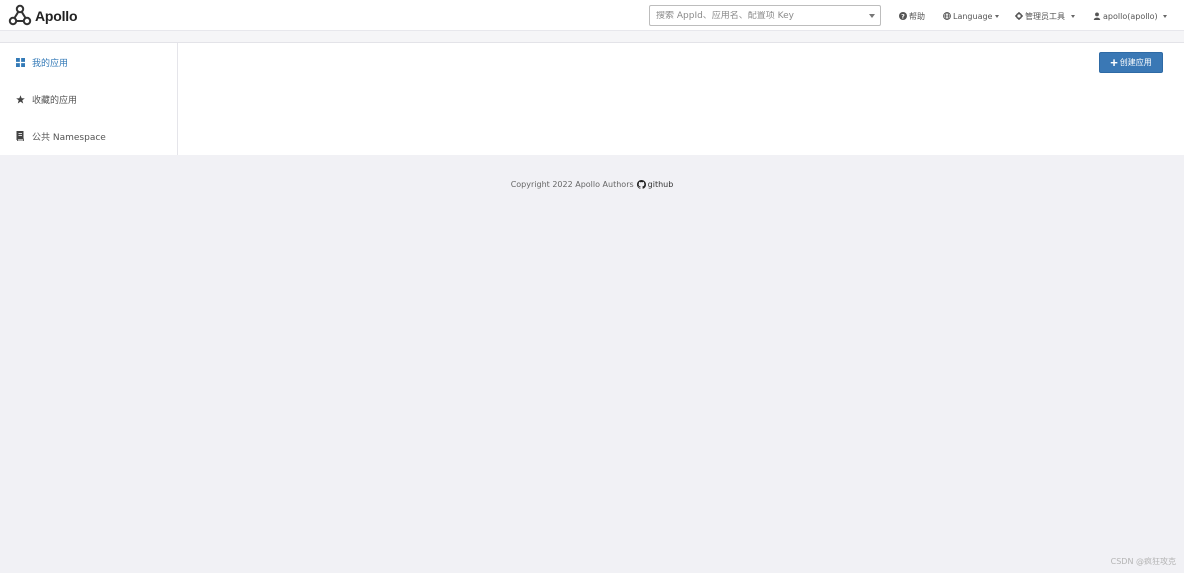 The height and width of the screenshot is (573, 1184). What do you see at coordinates (20, 62) in the screenshot?
I see `grid-icon` at bounding box center [20, 62].